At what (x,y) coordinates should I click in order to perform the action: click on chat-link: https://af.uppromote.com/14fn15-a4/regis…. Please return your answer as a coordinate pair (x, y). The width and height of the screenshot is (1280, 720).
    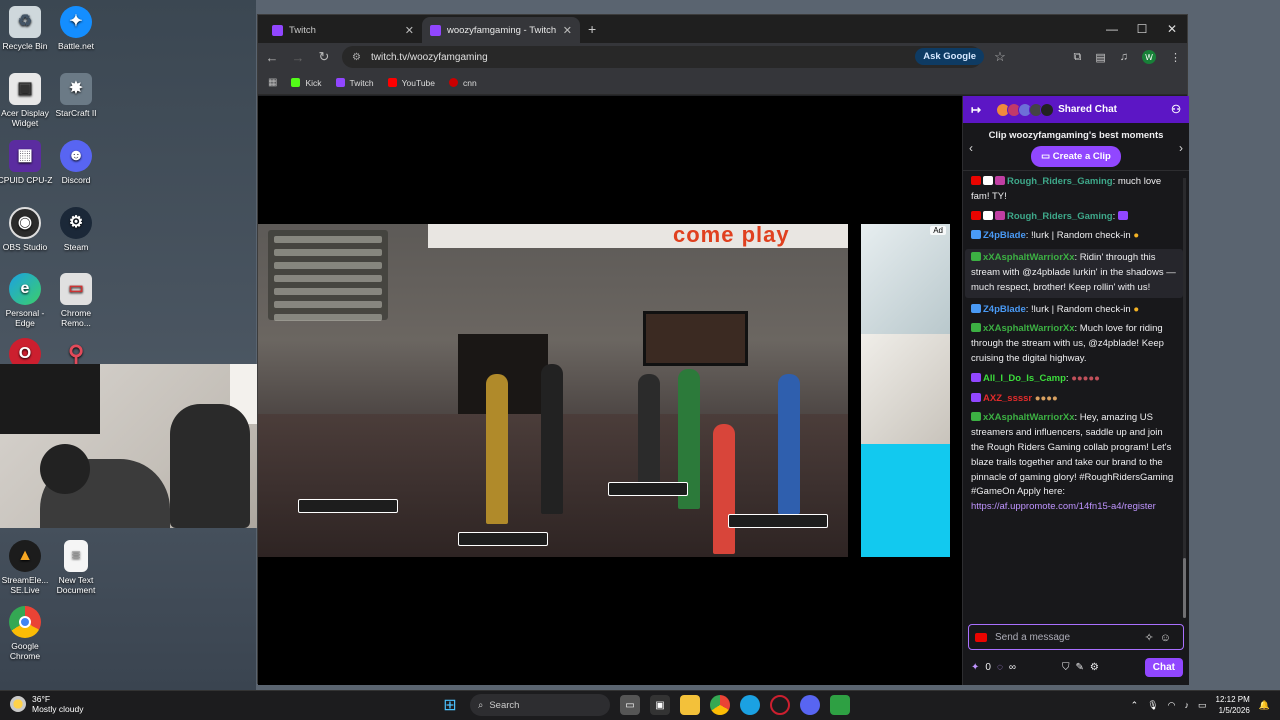
    Looking at the image, I should click on (1063, 506).